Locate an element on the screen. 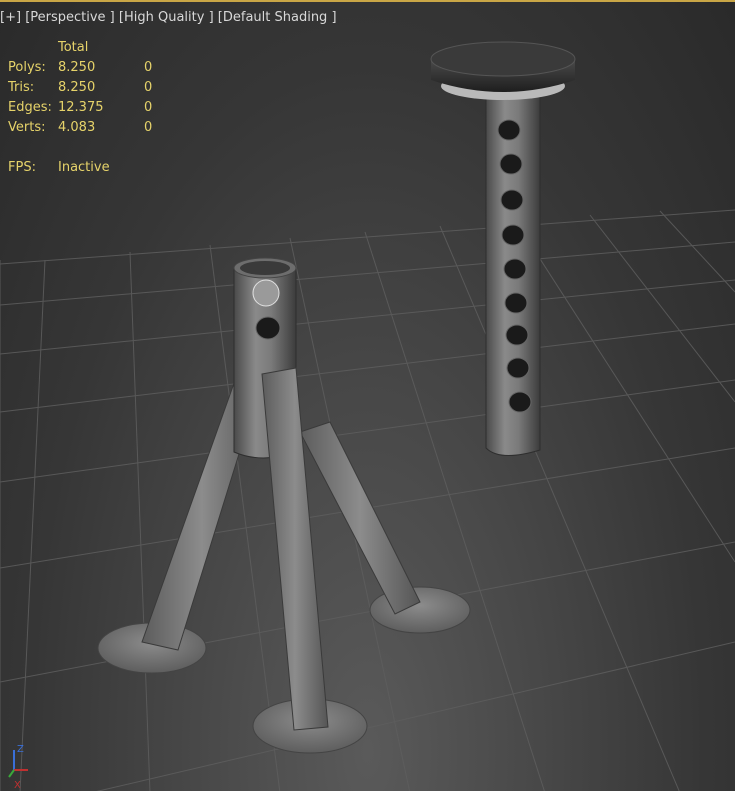  axis-x-label: X is located at coordinates (17, 785).